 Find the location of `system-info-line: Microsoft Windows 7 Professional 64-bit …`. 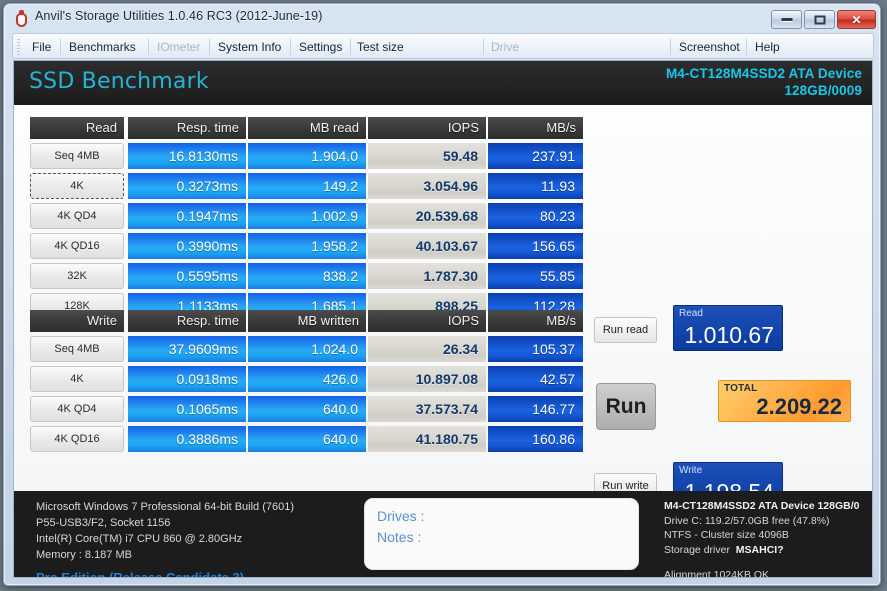

system-info-line: Microsoft Windows 7 Professional 64-bit … is located at coordinates (165, 507).